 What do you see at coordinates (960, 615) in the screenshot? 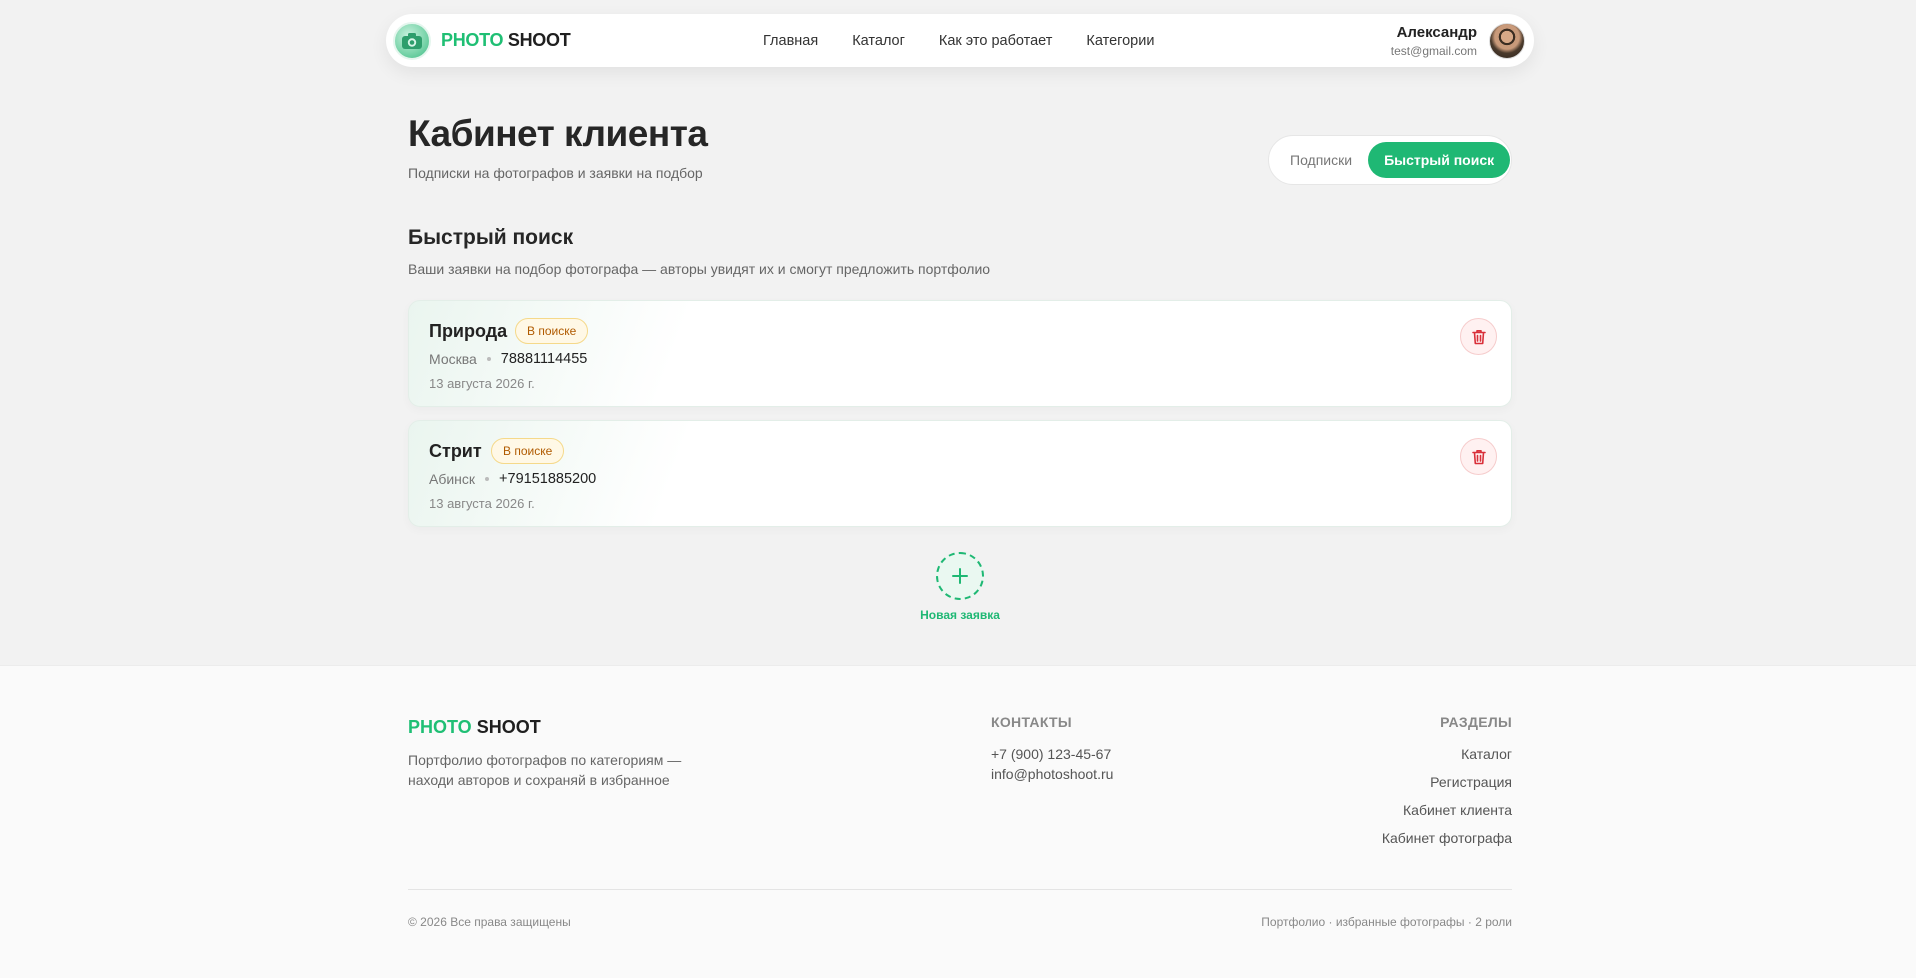
I see `new-request-label: Новая заявка` at bounding box center [960, 615].